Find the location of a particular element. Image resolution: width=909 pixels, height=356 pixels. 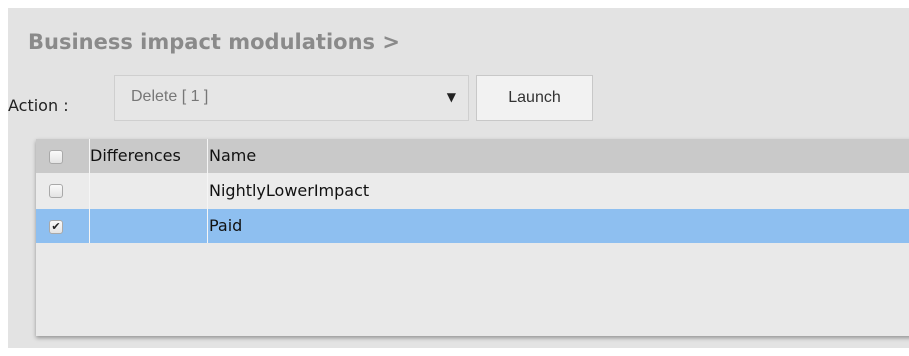

row-checkbox is located at coordinates (56, 191).